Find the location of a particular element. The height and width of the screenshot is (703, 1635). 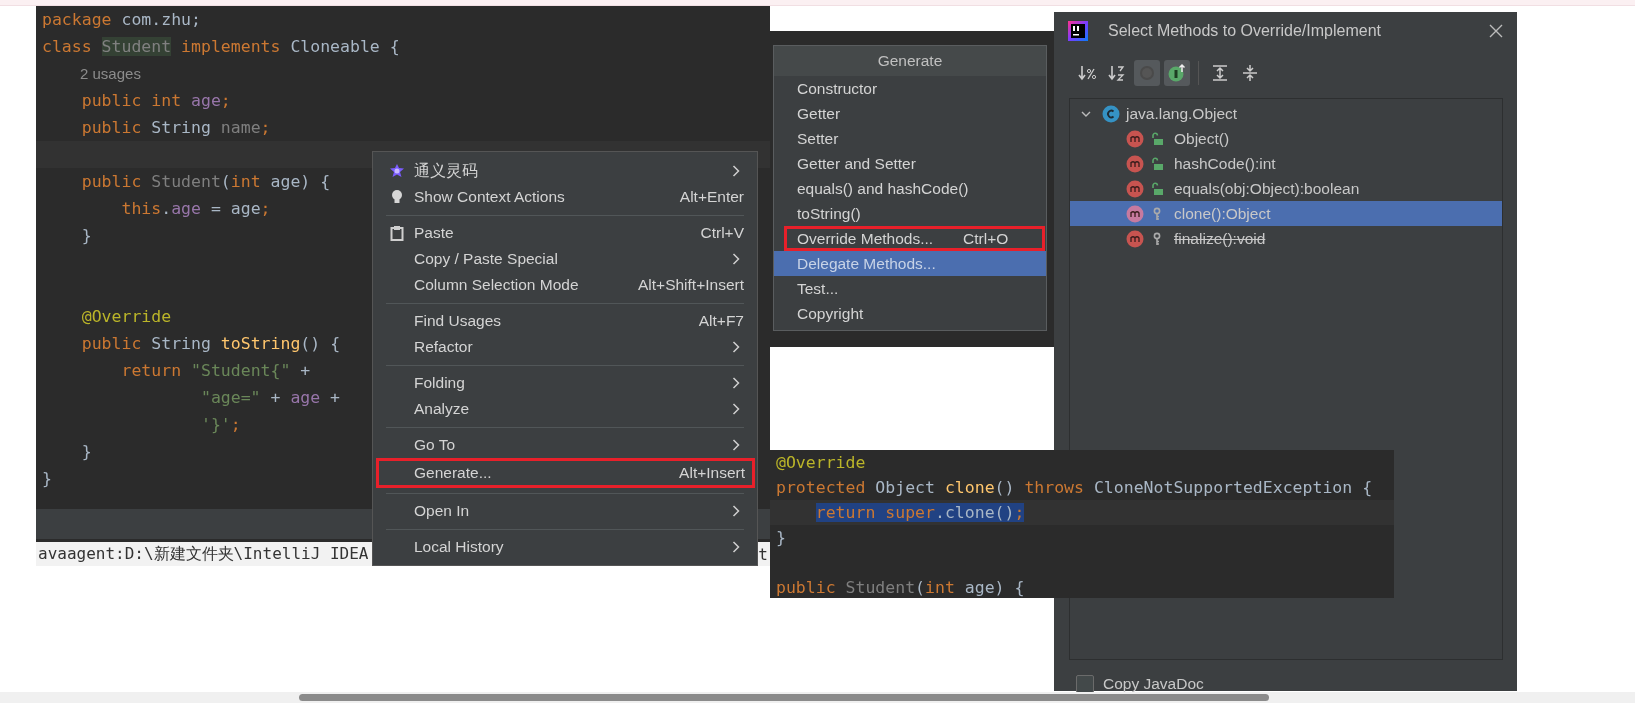

code-line: "age=" + age + is located at coordinates (270, 397).